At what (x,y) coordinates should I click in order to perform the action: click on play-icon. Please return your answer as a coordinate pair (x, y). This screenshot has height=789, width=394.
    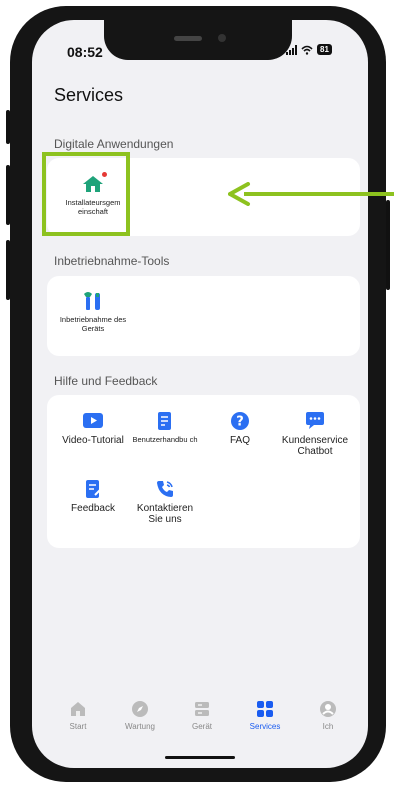
    Looking at the image, I should click on (93, 421).